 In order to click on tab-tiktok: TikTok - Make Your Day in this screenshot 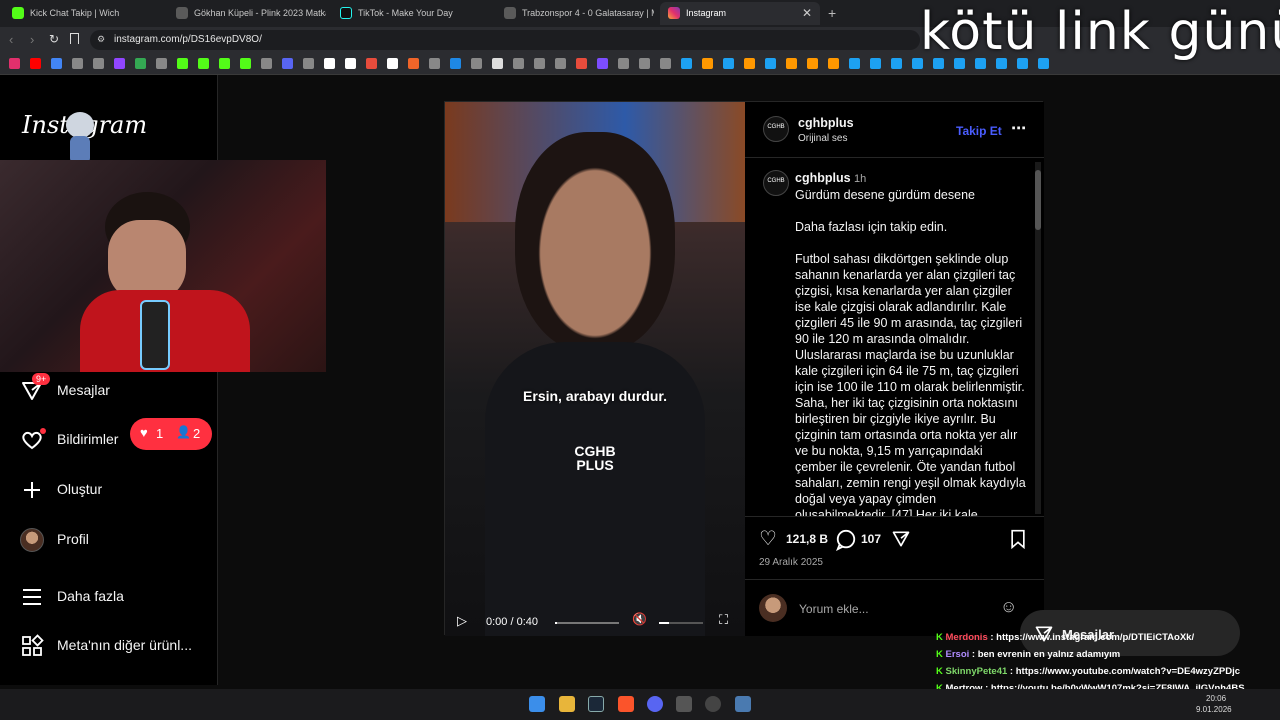, I will do `click(411, 13)`.